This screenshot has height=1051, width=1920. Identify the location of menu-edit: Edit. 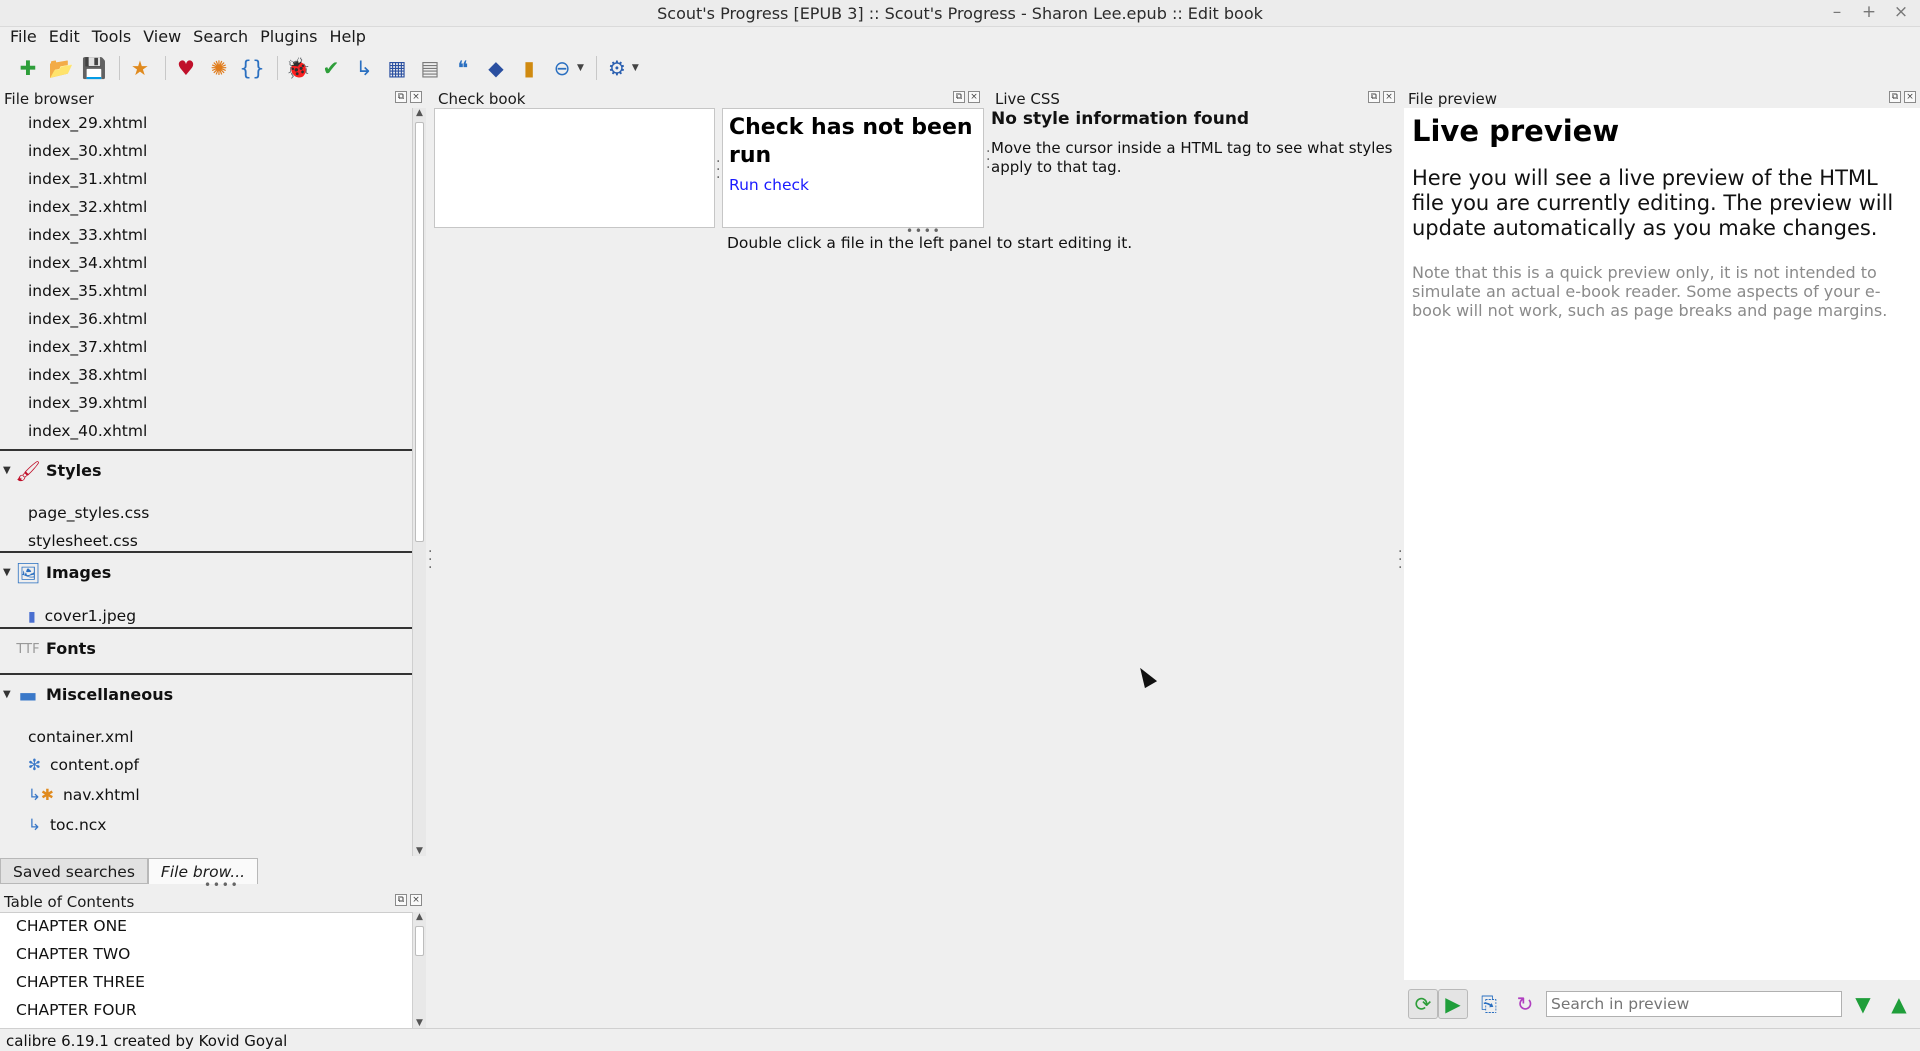
(64, 37).